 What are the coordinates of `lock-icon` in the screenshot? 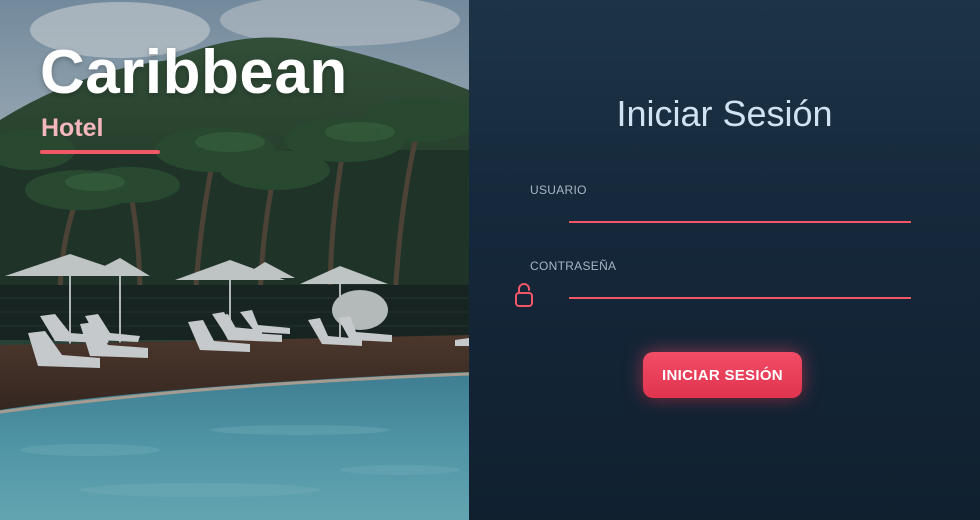 It's located at (524, 295).